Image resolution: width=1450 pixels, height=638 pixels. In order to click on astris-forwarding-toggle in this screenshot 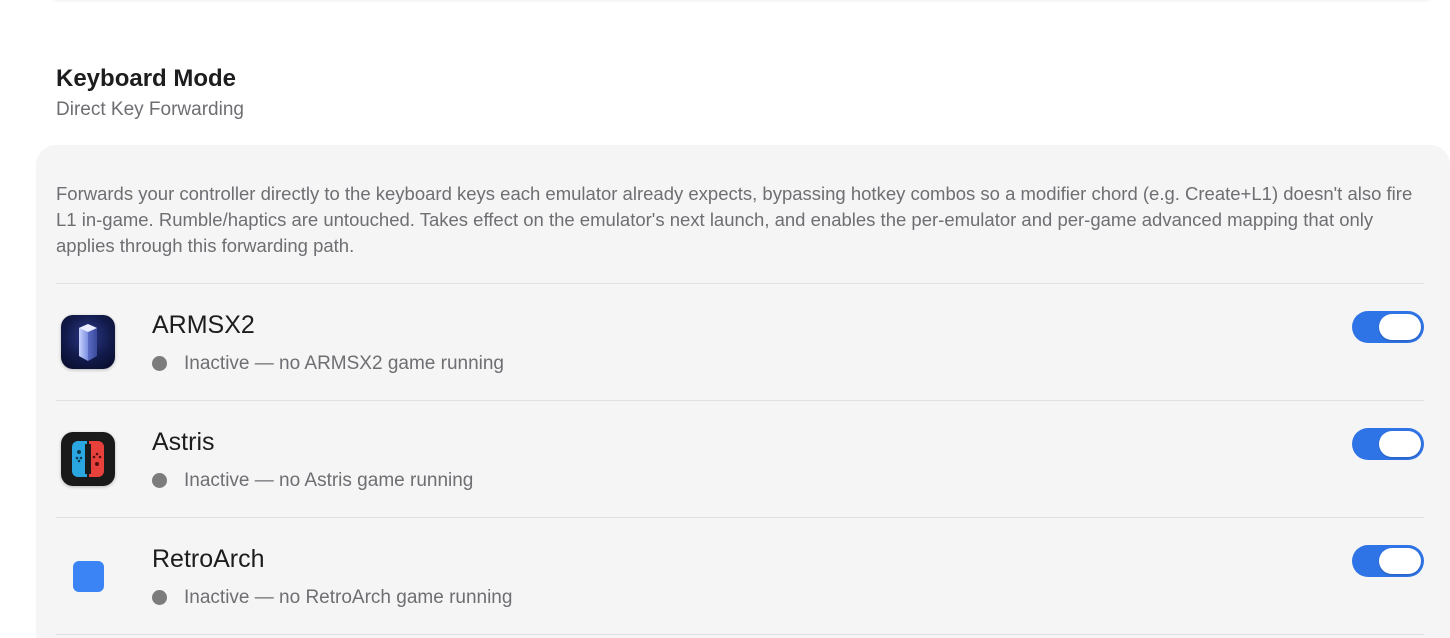, I will do `click(1388, 444)`.